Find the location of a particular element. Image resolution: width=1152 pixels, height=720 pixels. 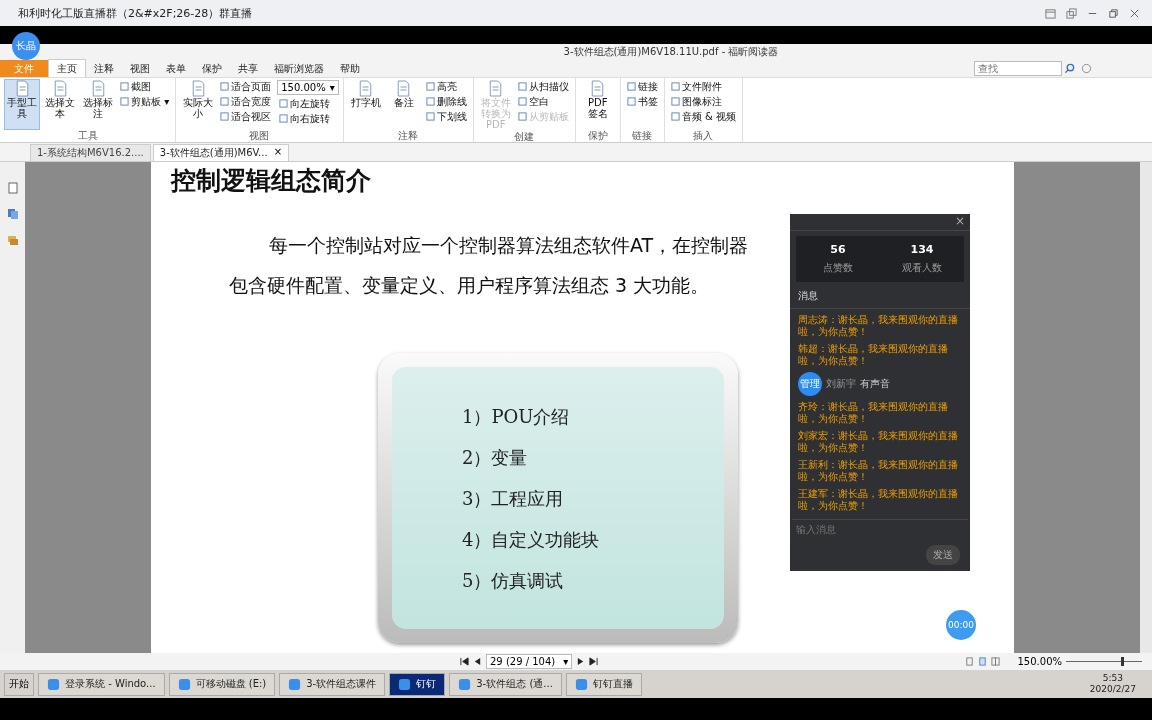

next-page-icon is located at coordinates (581, 661).